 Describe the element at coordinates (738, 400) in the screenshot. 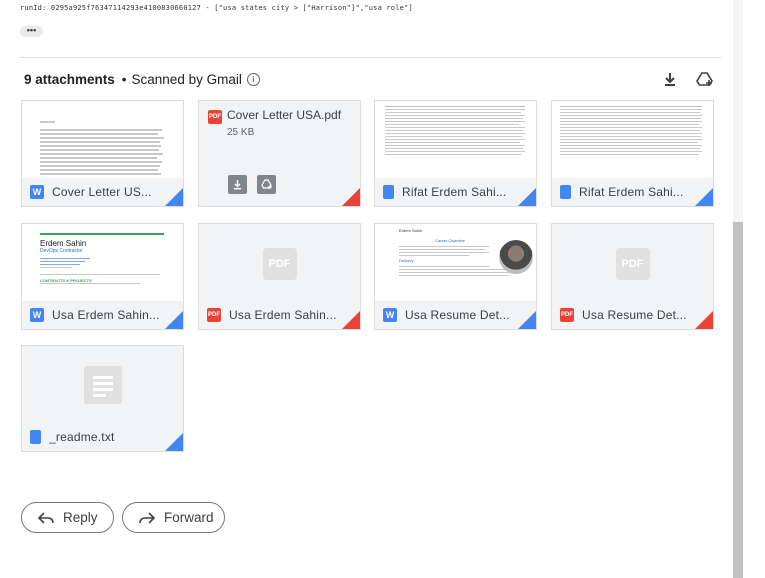

I see `scrollbar-thumb` at that location.